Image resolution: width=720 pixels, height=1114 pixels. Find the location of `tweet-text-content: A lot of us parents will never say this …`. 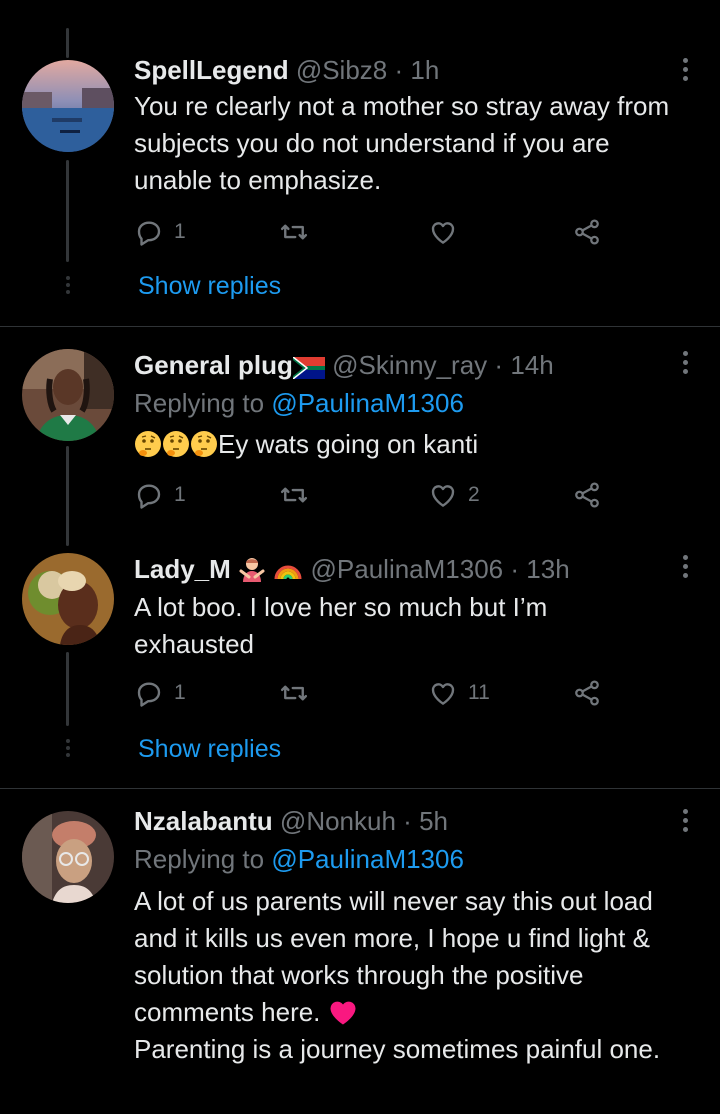

tweet-text-content: A lot of us parents will never say this … is located at coordinates (393, 956).